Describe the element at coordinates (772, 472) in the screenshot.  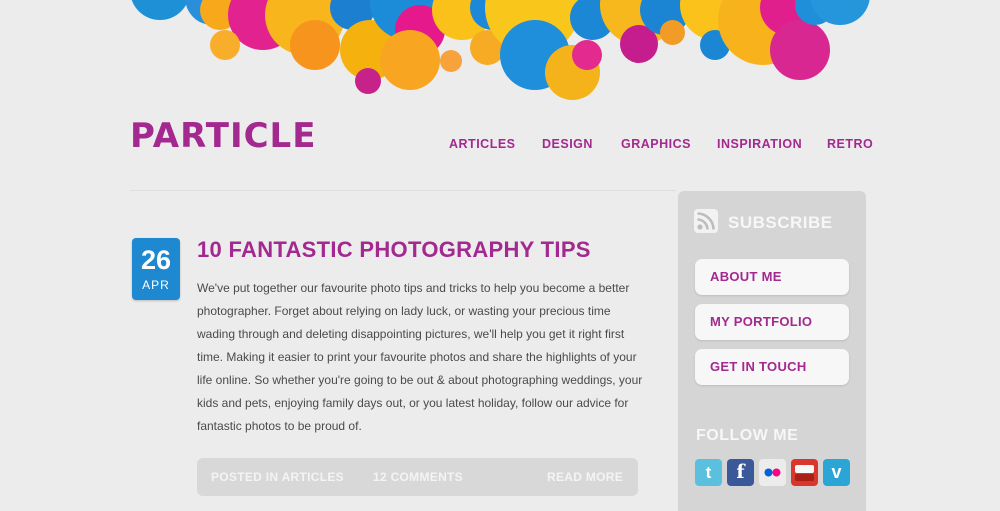
I see `flickr-icon` at that location.